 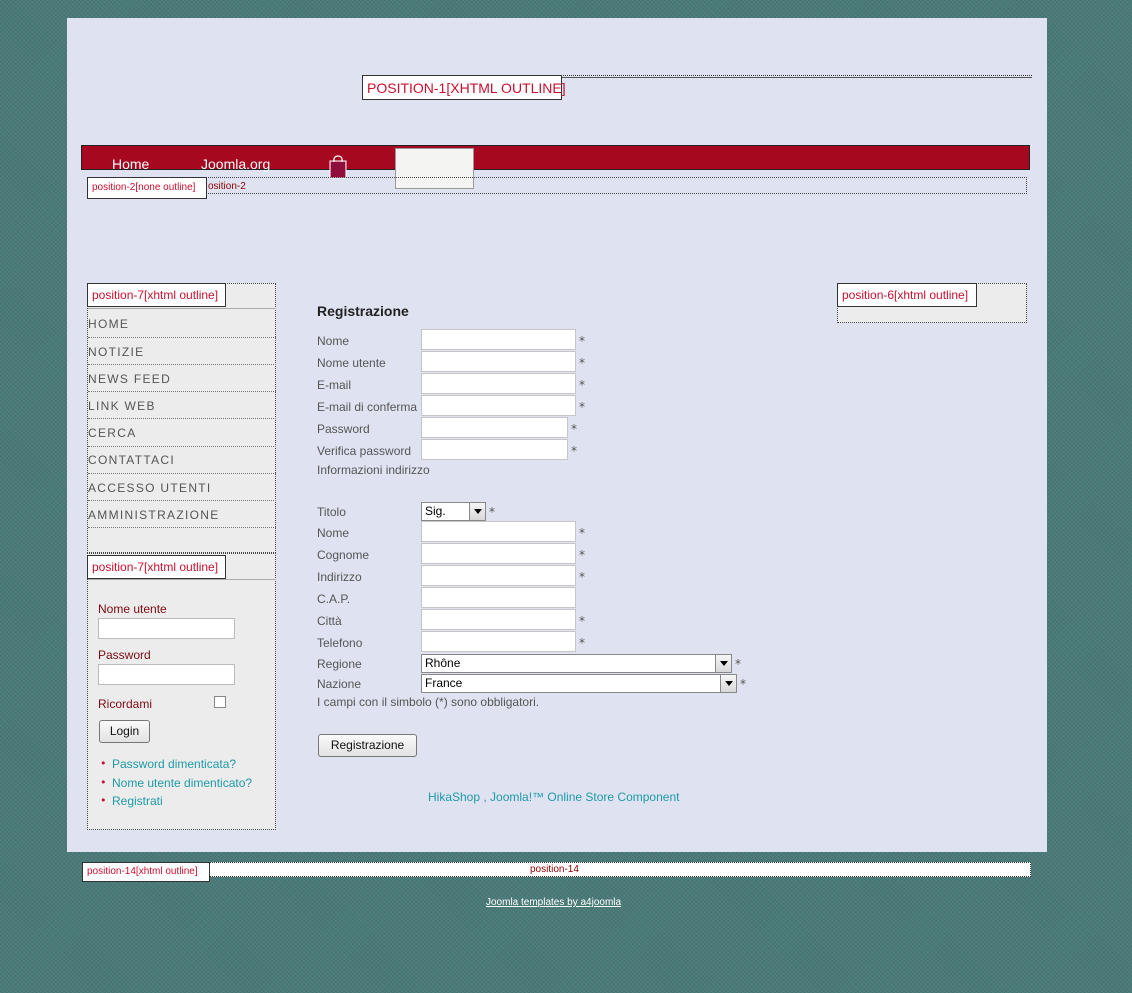 What do you see at coordinates (367, 745) in the screenshot?
I see `register-submit-button: Registrazione` at bounding box center [367, 745].